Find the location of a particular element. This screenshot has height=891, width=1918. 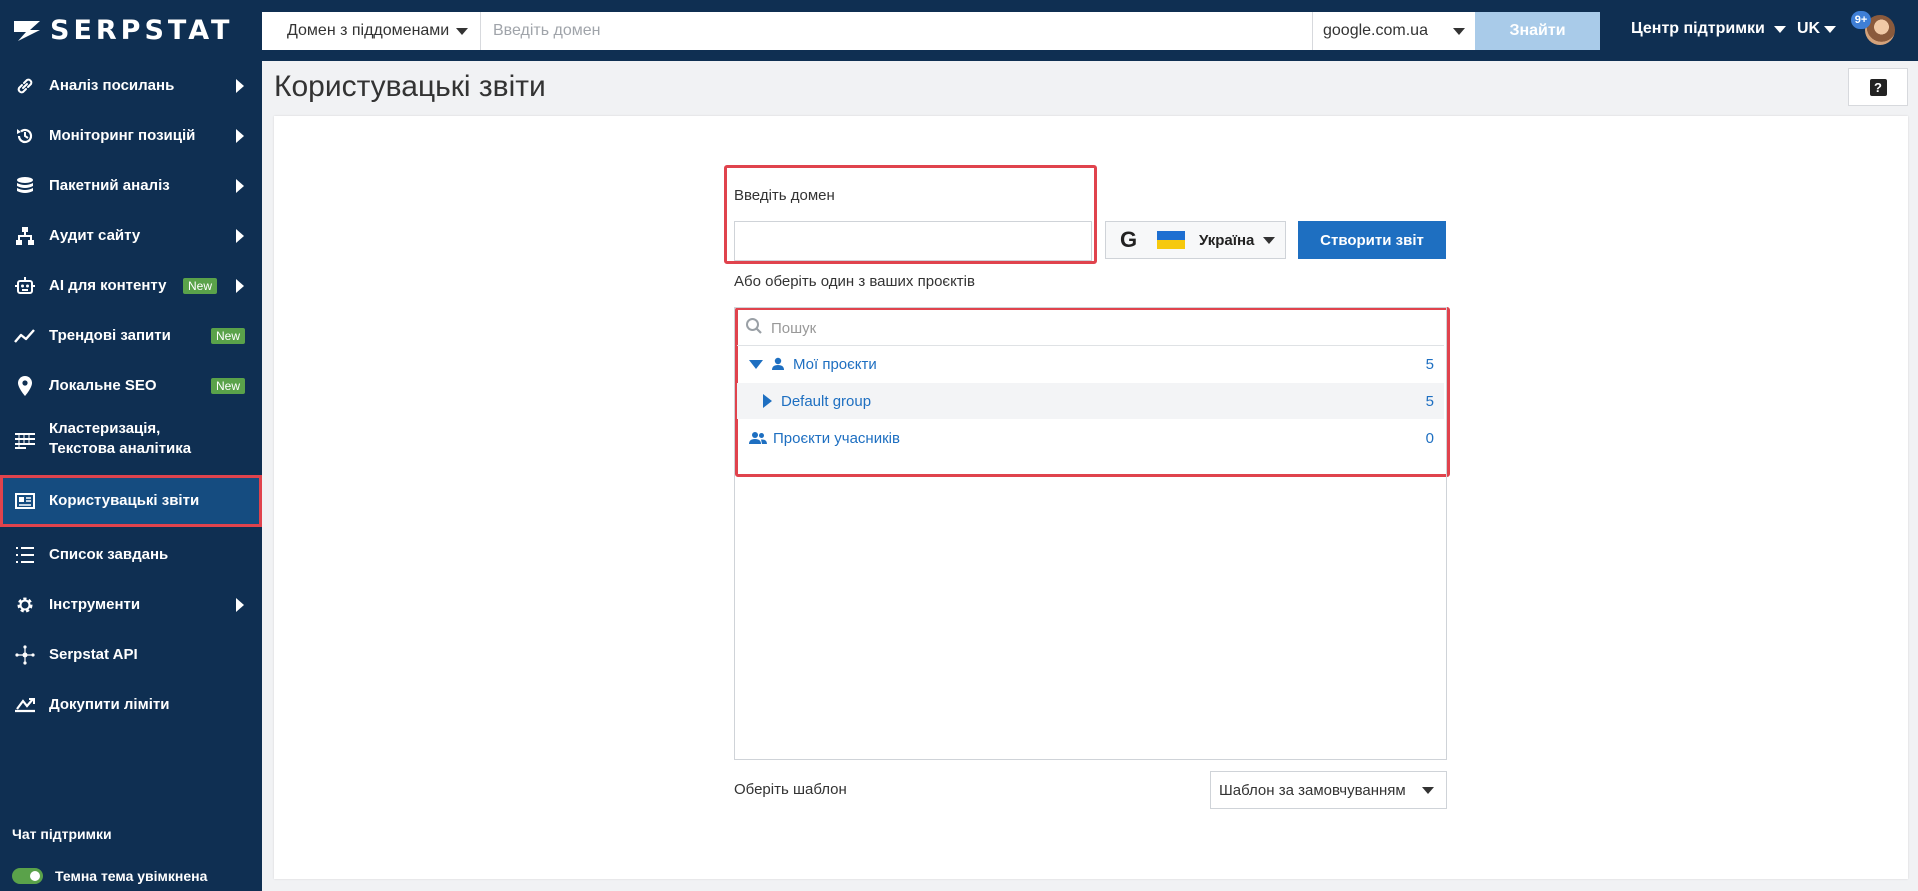

sidebar-item-label: Локальне SEO is located at coordinates (103, 385).